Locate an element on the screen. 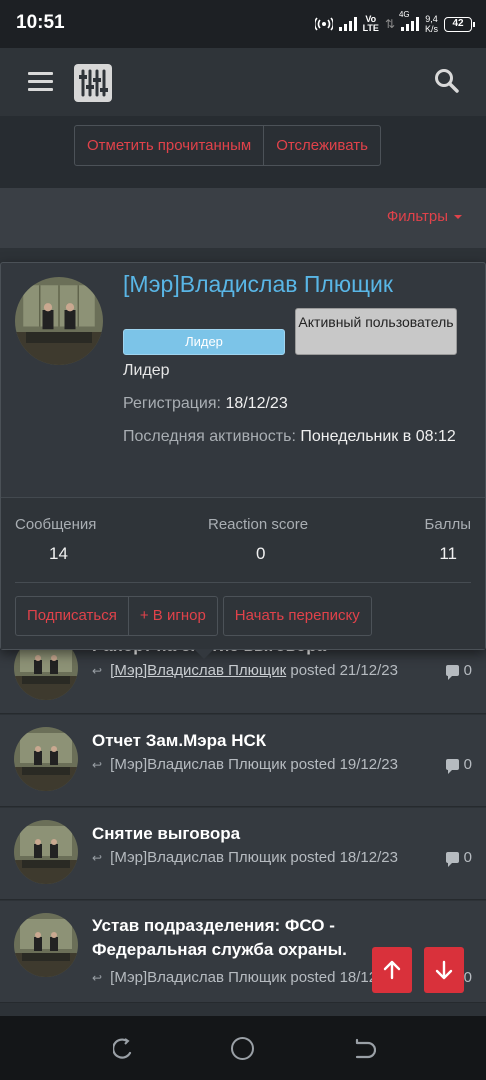 Image resolution: width=486 pixels, height=1080 pixels. data-arrows-icon: ⇅ is located at coordinates (389, 24).